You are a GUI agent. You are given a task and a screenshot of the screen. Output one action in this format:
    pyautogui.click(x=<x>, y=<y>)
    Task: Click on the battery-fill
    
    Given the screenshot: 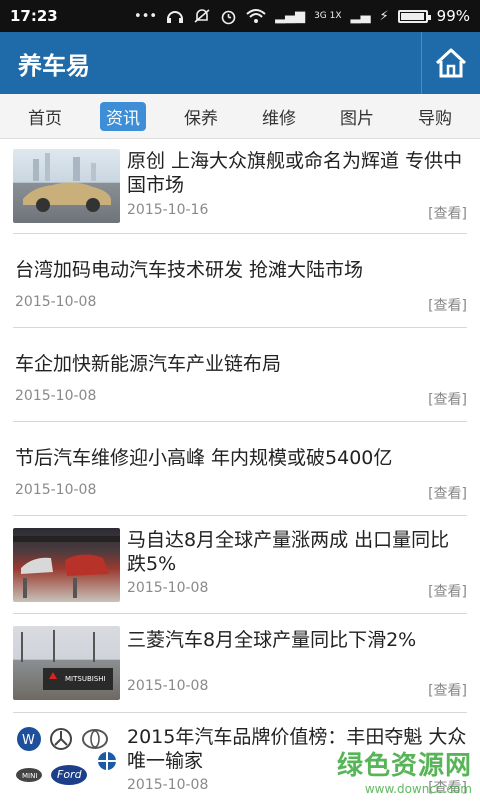 What is the action you would take?
    pyautogui.click(x=412, y=16)
    